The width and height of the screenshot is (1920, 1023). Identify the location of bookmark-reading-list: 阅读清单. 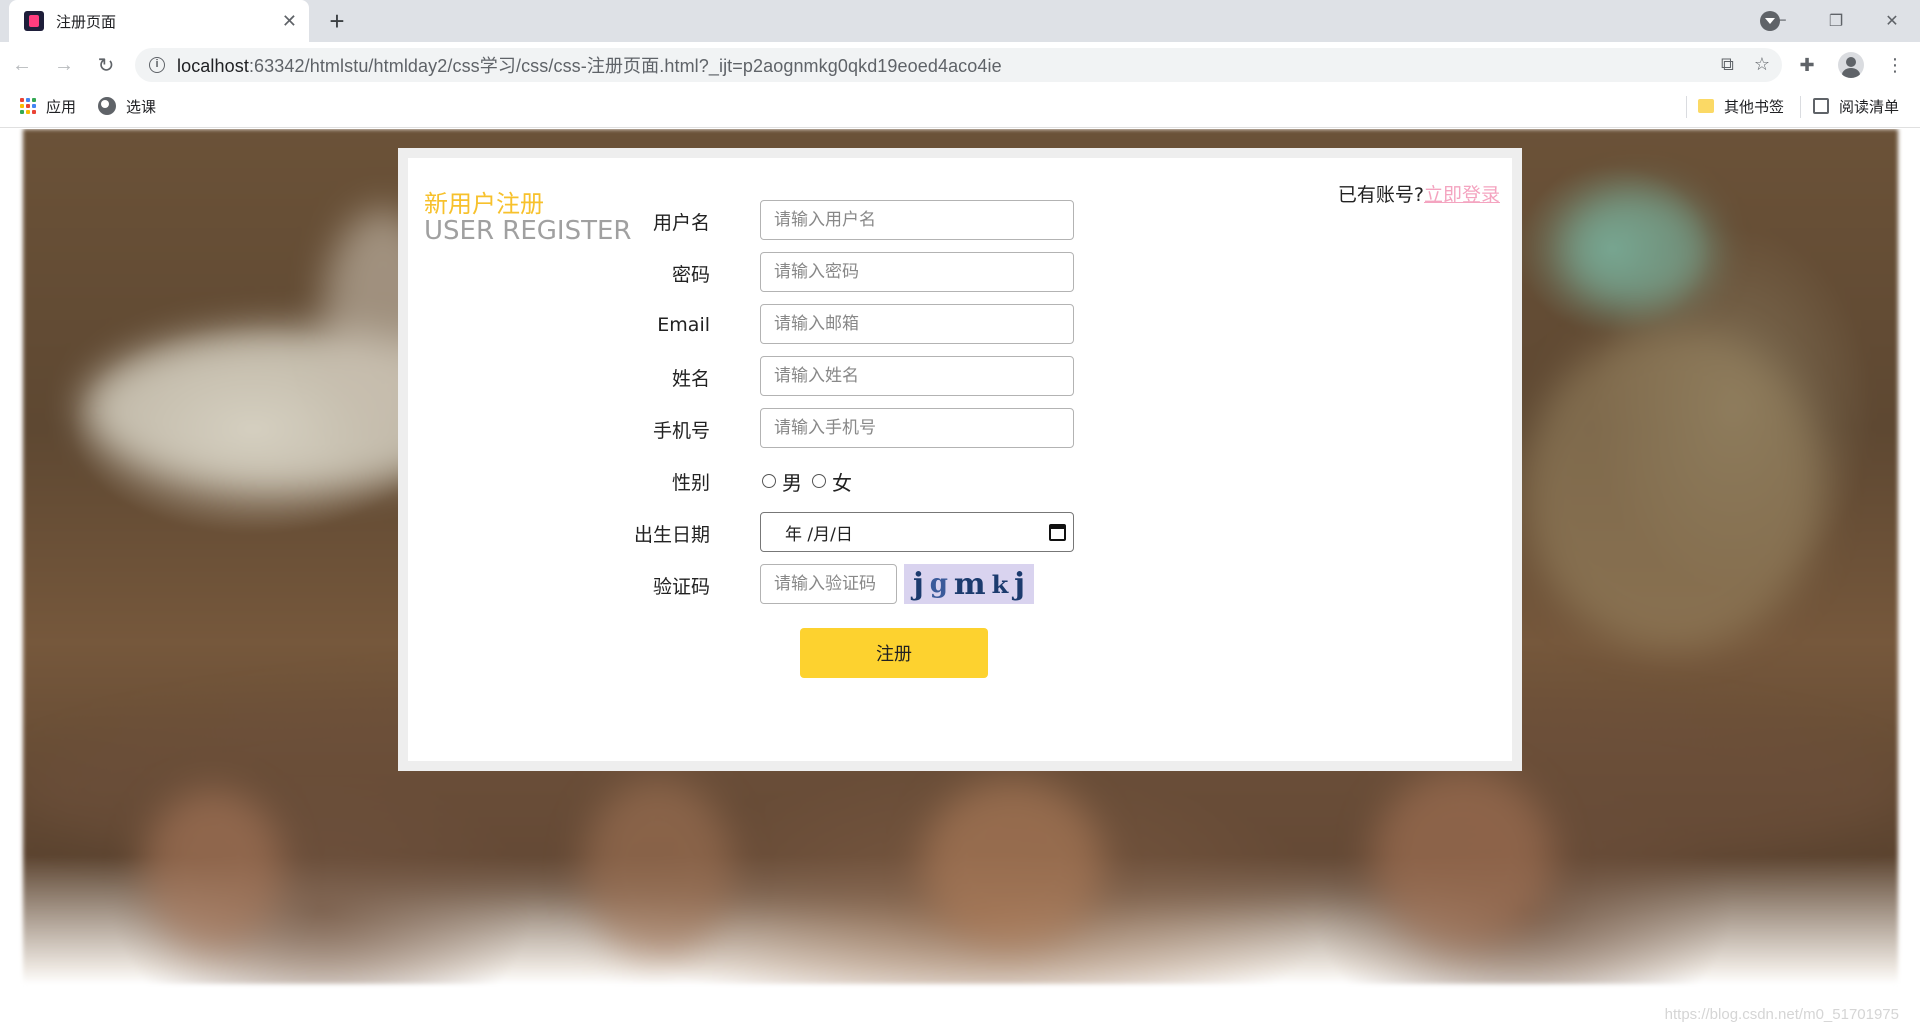
(1856, 106).